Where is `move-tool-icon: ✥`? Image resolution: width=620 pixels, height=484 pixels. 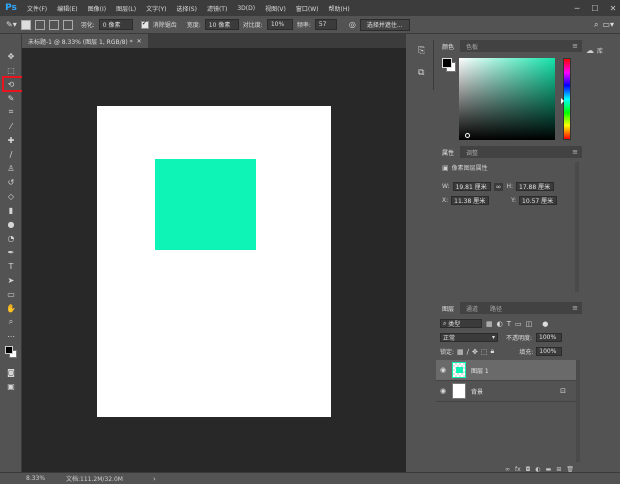 move-tool-icon: ✥ is located at coordinates (11, 56).